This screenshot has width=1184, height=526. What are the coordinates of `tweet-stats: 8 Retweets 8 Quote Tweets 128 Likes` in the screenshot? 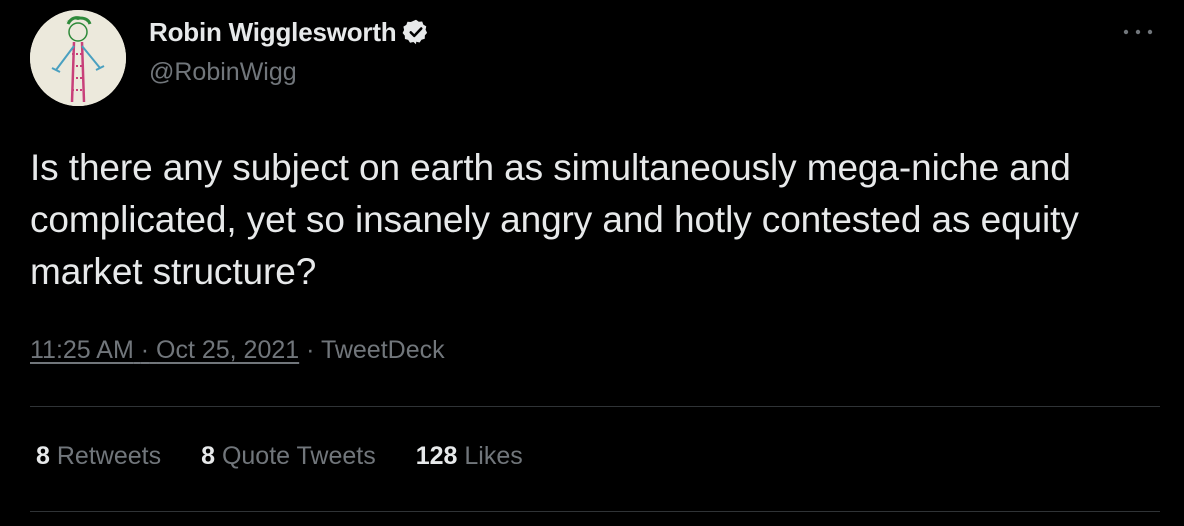 It's located at (299, 456).